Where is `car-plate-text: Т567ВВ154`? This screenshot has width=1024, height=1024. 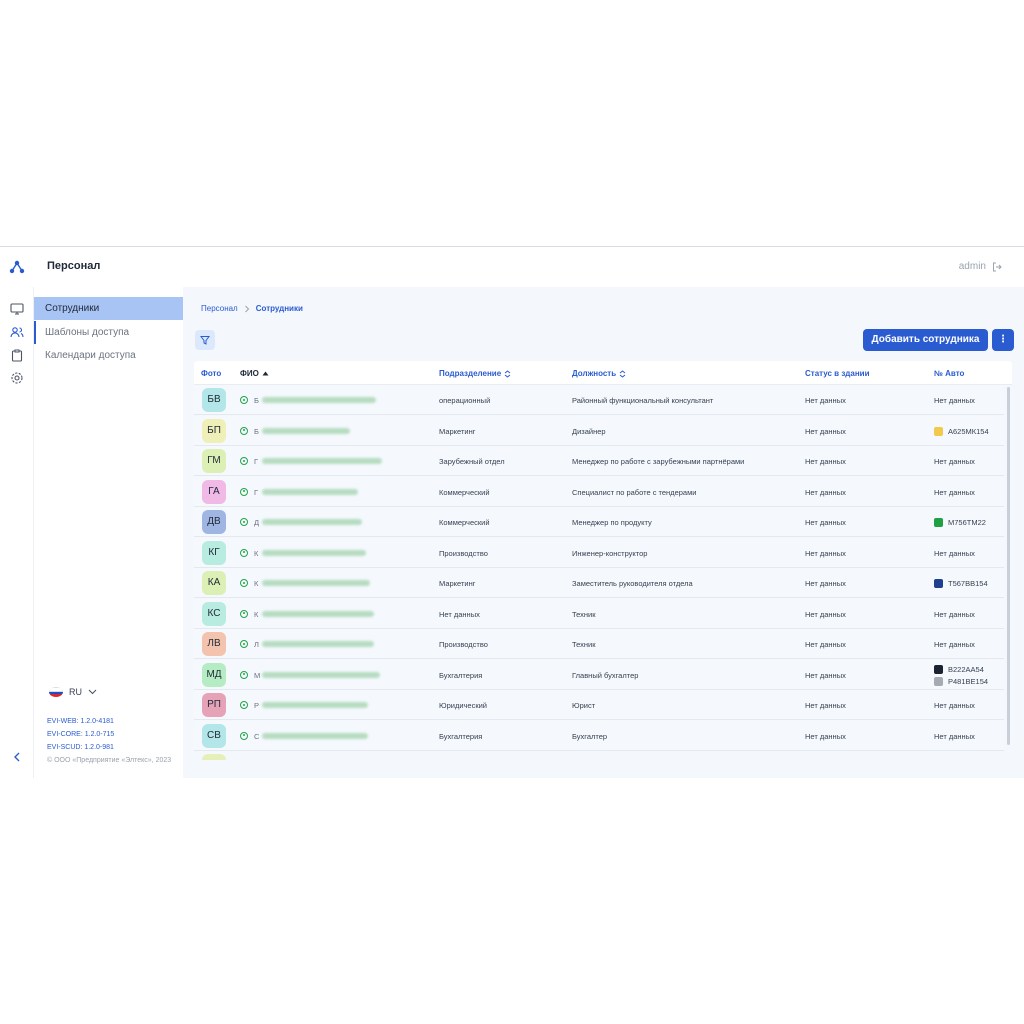 car-plate-text: Т567ВВ154 is located at coordinates (968, 583).